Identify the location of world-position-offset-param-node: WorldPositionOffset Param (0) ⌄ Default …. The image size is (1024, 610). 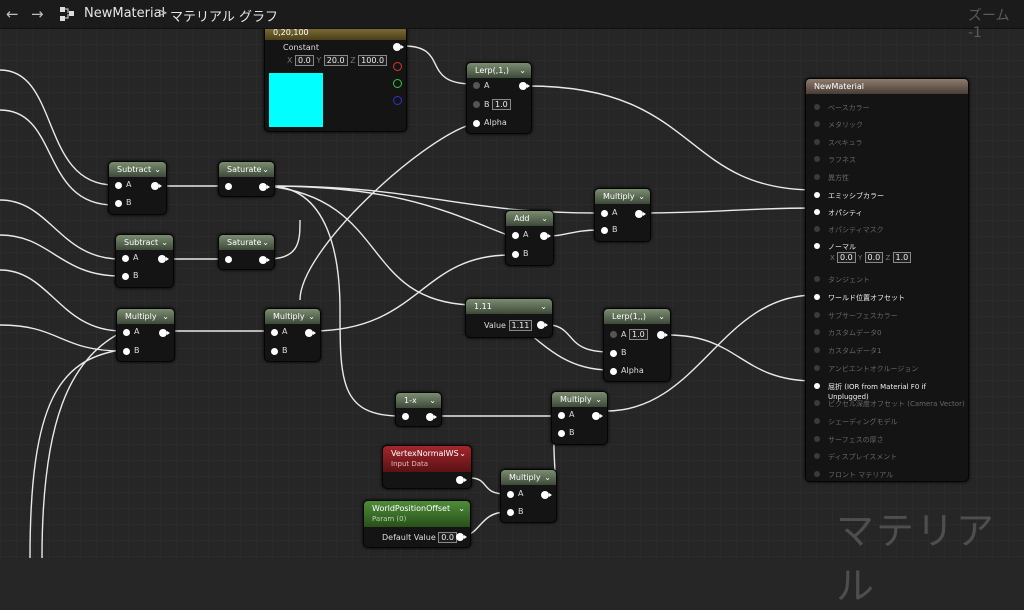
(417, 524).